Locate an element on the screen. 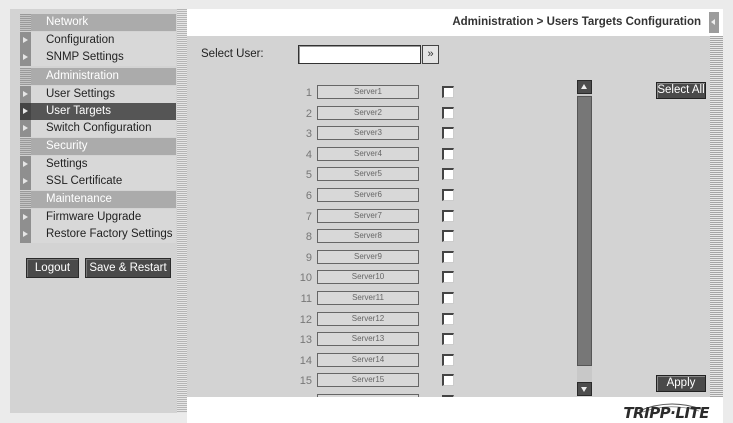 Image resolution: width=733 pixels, height=423 pixels. sidebar-item-ssl-certificate: SSL Certificate is located at coordinates (98, 181).